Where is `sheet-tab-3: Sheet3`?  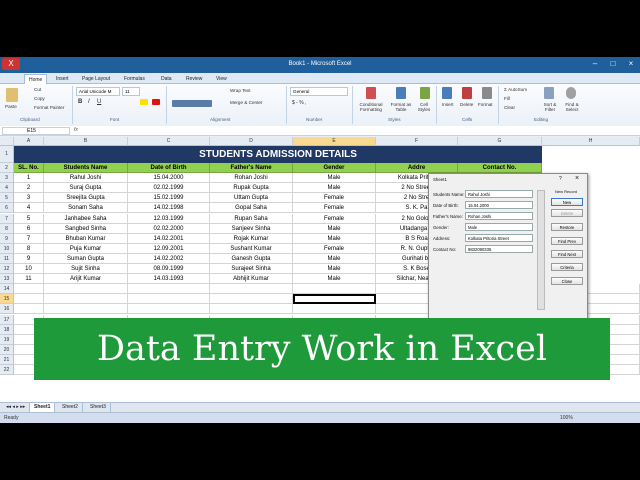 sheet-tab-3: Sheet3 is located at coordinates (98, 407).